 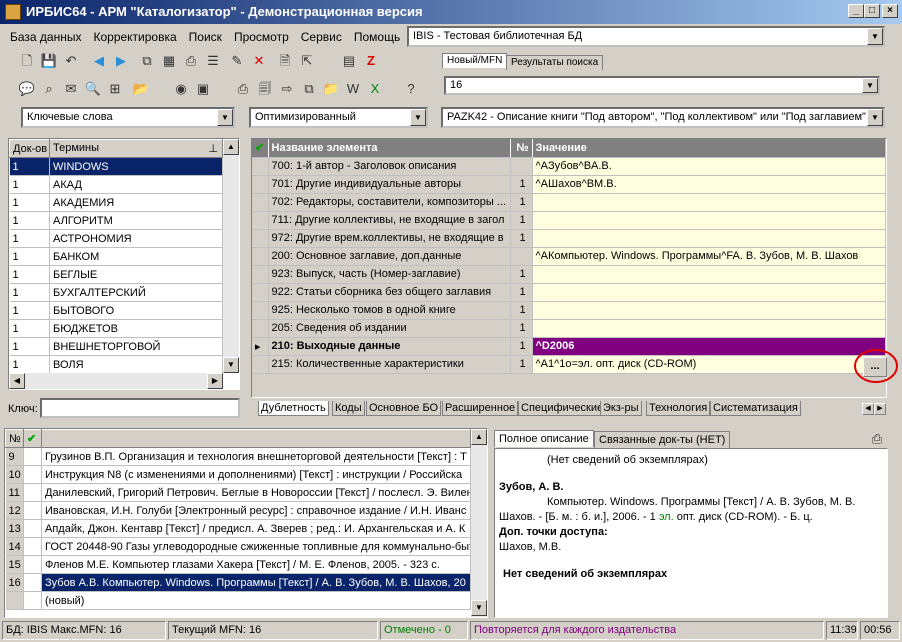 What do you see at coordinates (856, 11) in the screenshot?
I see `minimize-button: _` at bounding box center [856, 11].